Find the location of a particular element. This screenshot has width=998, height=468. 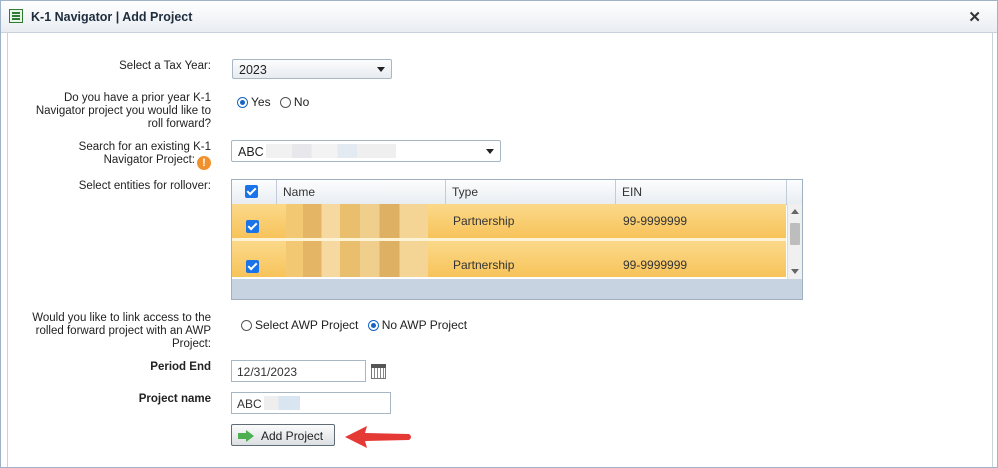

project-search-combobox: ABC is located at coordinates (366, 151).